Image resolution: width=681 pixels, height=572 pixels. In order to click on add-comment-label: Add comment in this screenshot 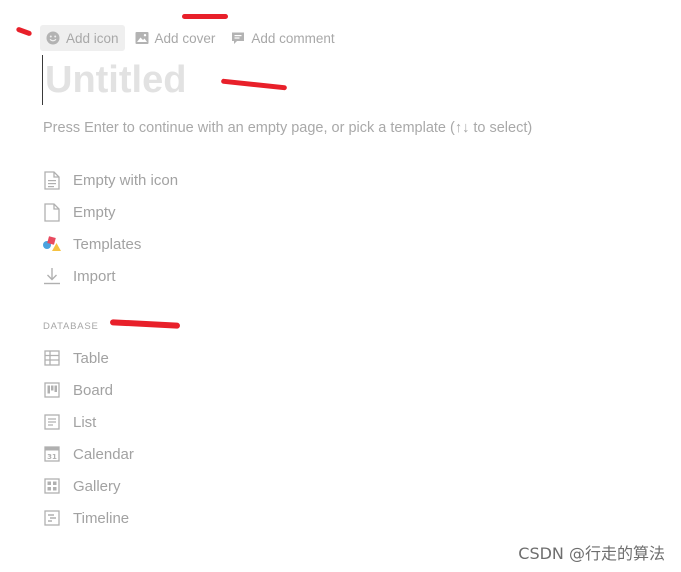, I will do `click(293, 38)`.